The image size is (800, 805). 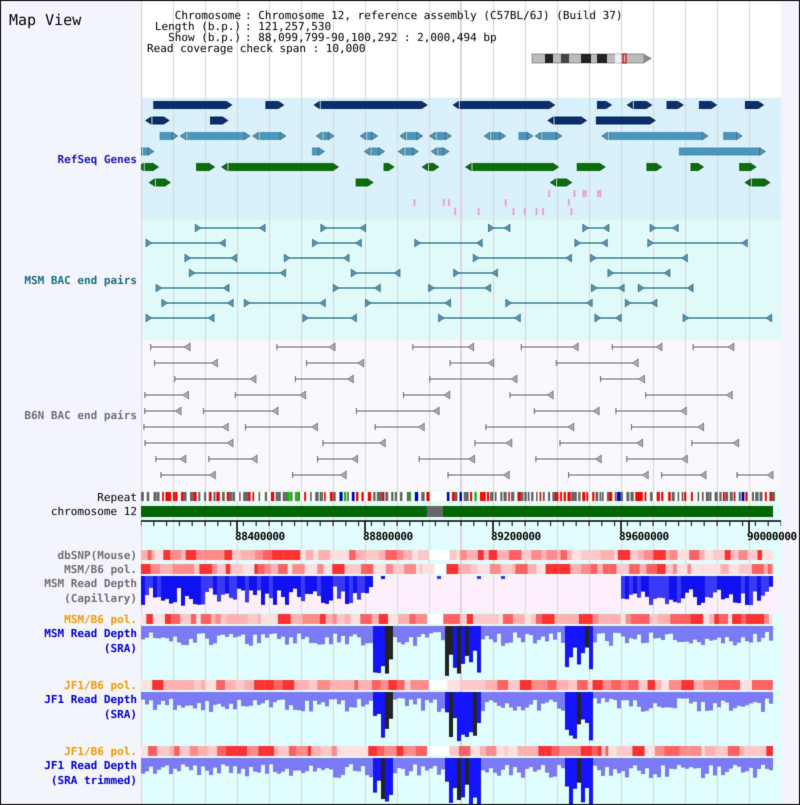 What do you see at coordinates (97, 159) in the screenshot?
I see `track-label: RefSeq Genes` at bounding box center [97, 159].